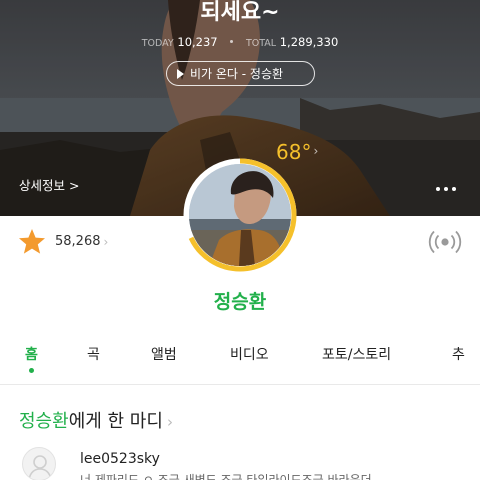 This screenshot has height=480, width=480. What do you see at coordinates (180, 73) in the screenshot?
I see `play-icon` at bounding box center [180, 73].